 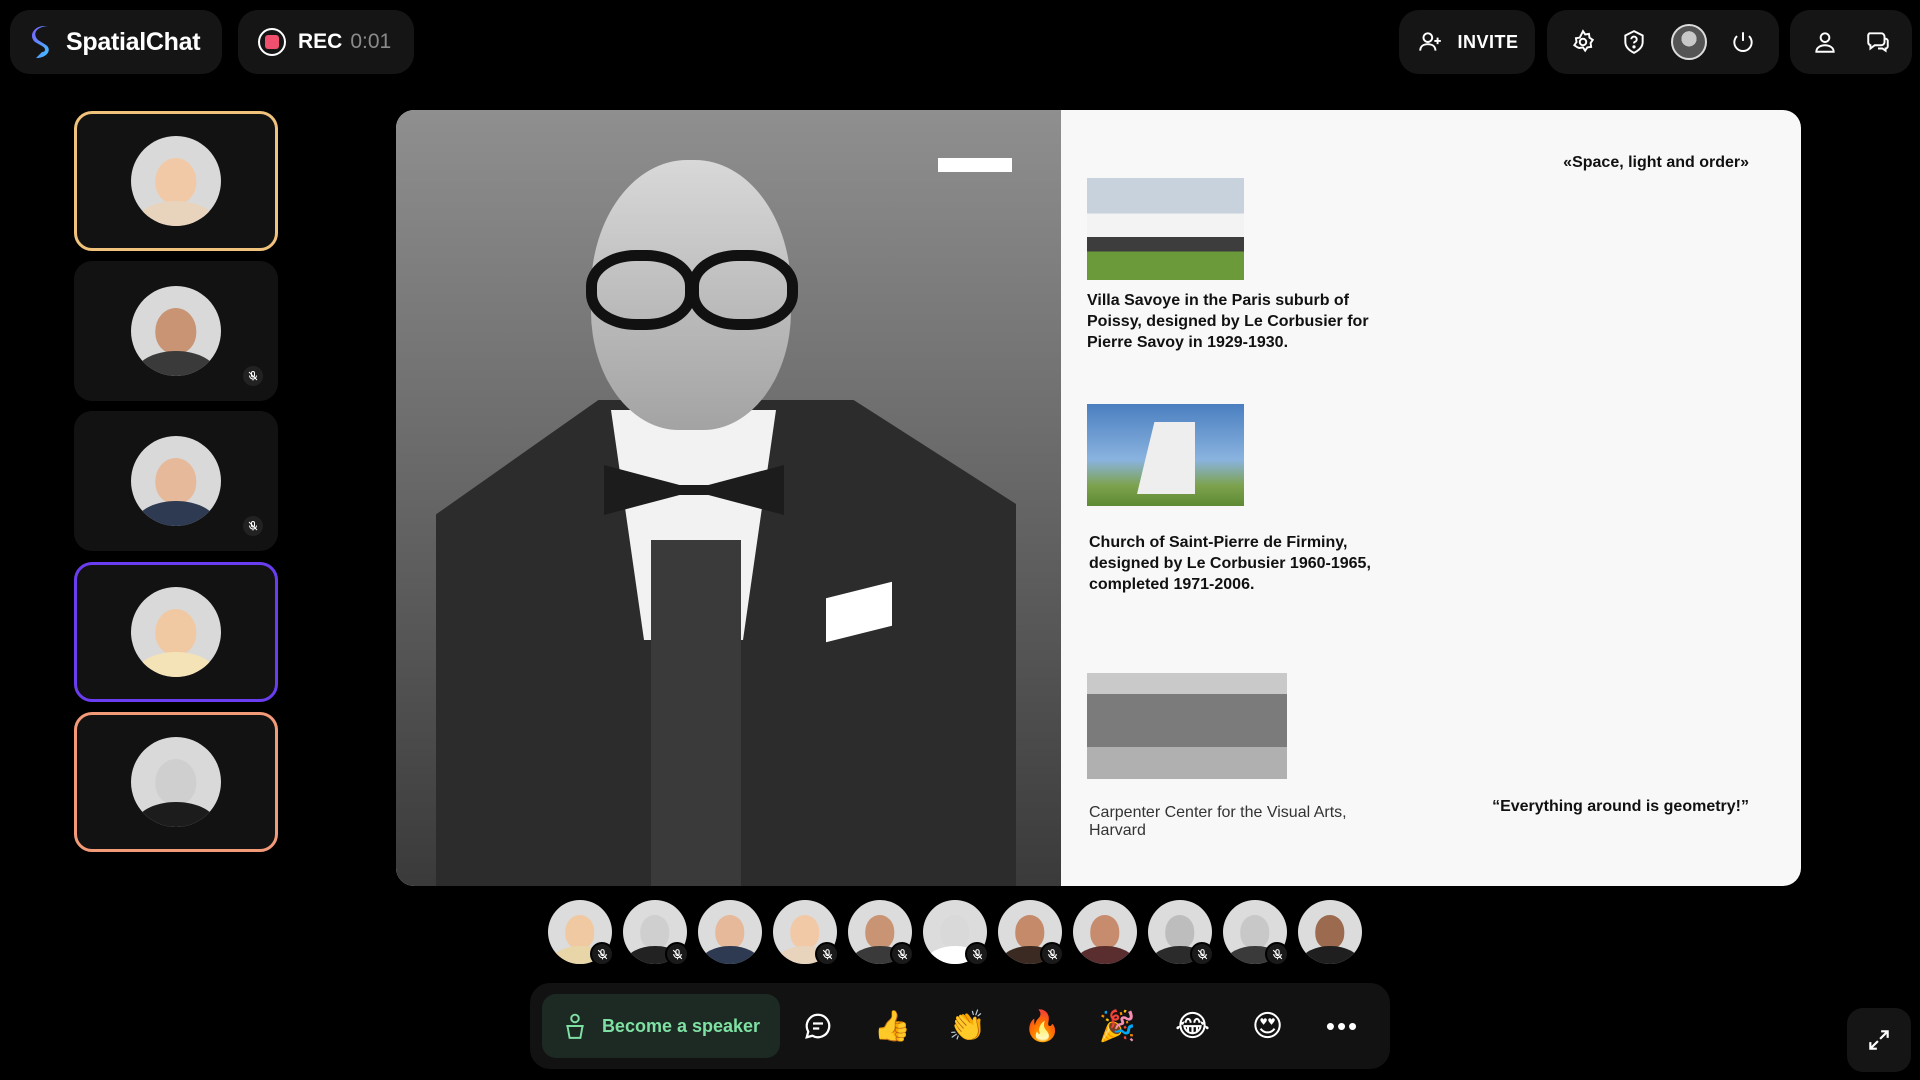 What do you see at coordinates (1042, 1026) in the screenshot?
I see `reaction-fire: 🔥` at bounding box center [1042, 1026].